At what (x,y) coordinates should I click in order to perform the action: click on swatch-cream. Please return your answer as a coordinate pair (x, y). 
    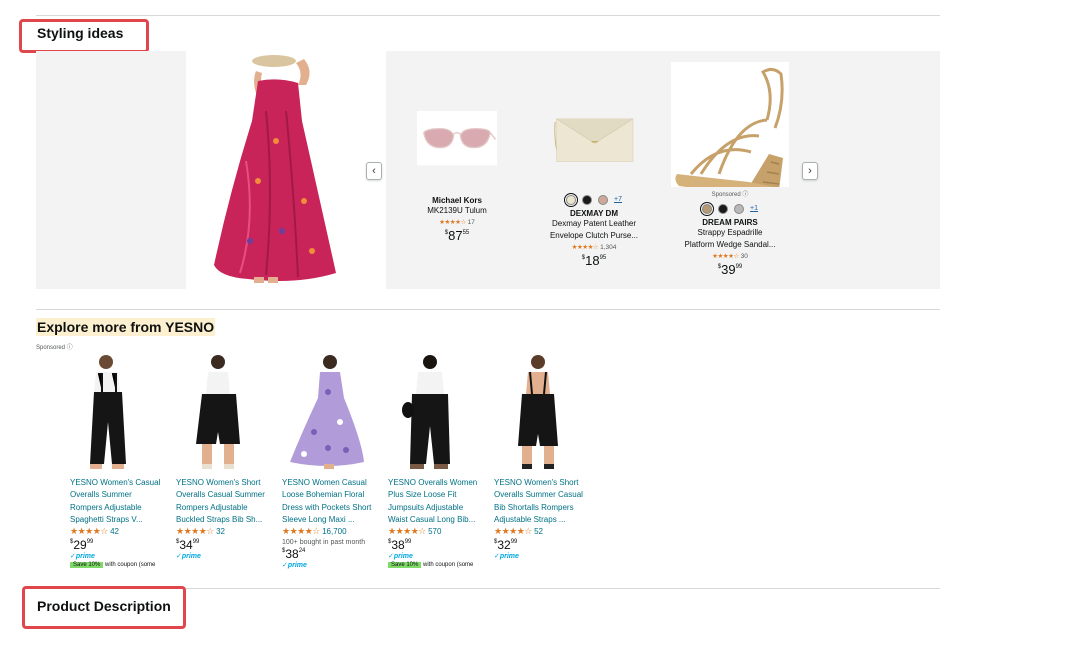
    Looking at the image, I should click on (571, 199).